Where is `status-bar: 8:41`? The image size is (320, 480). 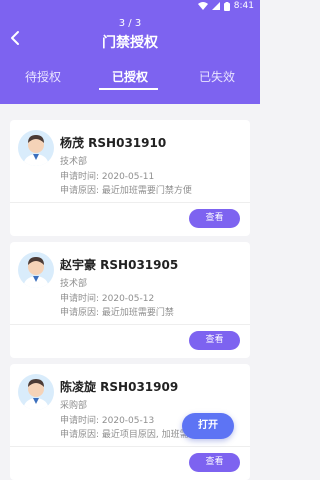
status-bar: 8:41 is located at coordinates (130, 7).